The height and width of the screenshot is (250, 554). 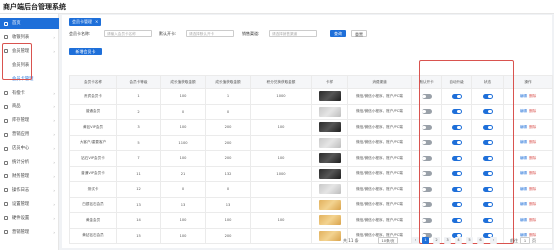 What do you see at coordinates (93, 158) in the screenshot?
I see `card-name-cell: 钻石VIP会员卡` at bounding box center [93, 158].